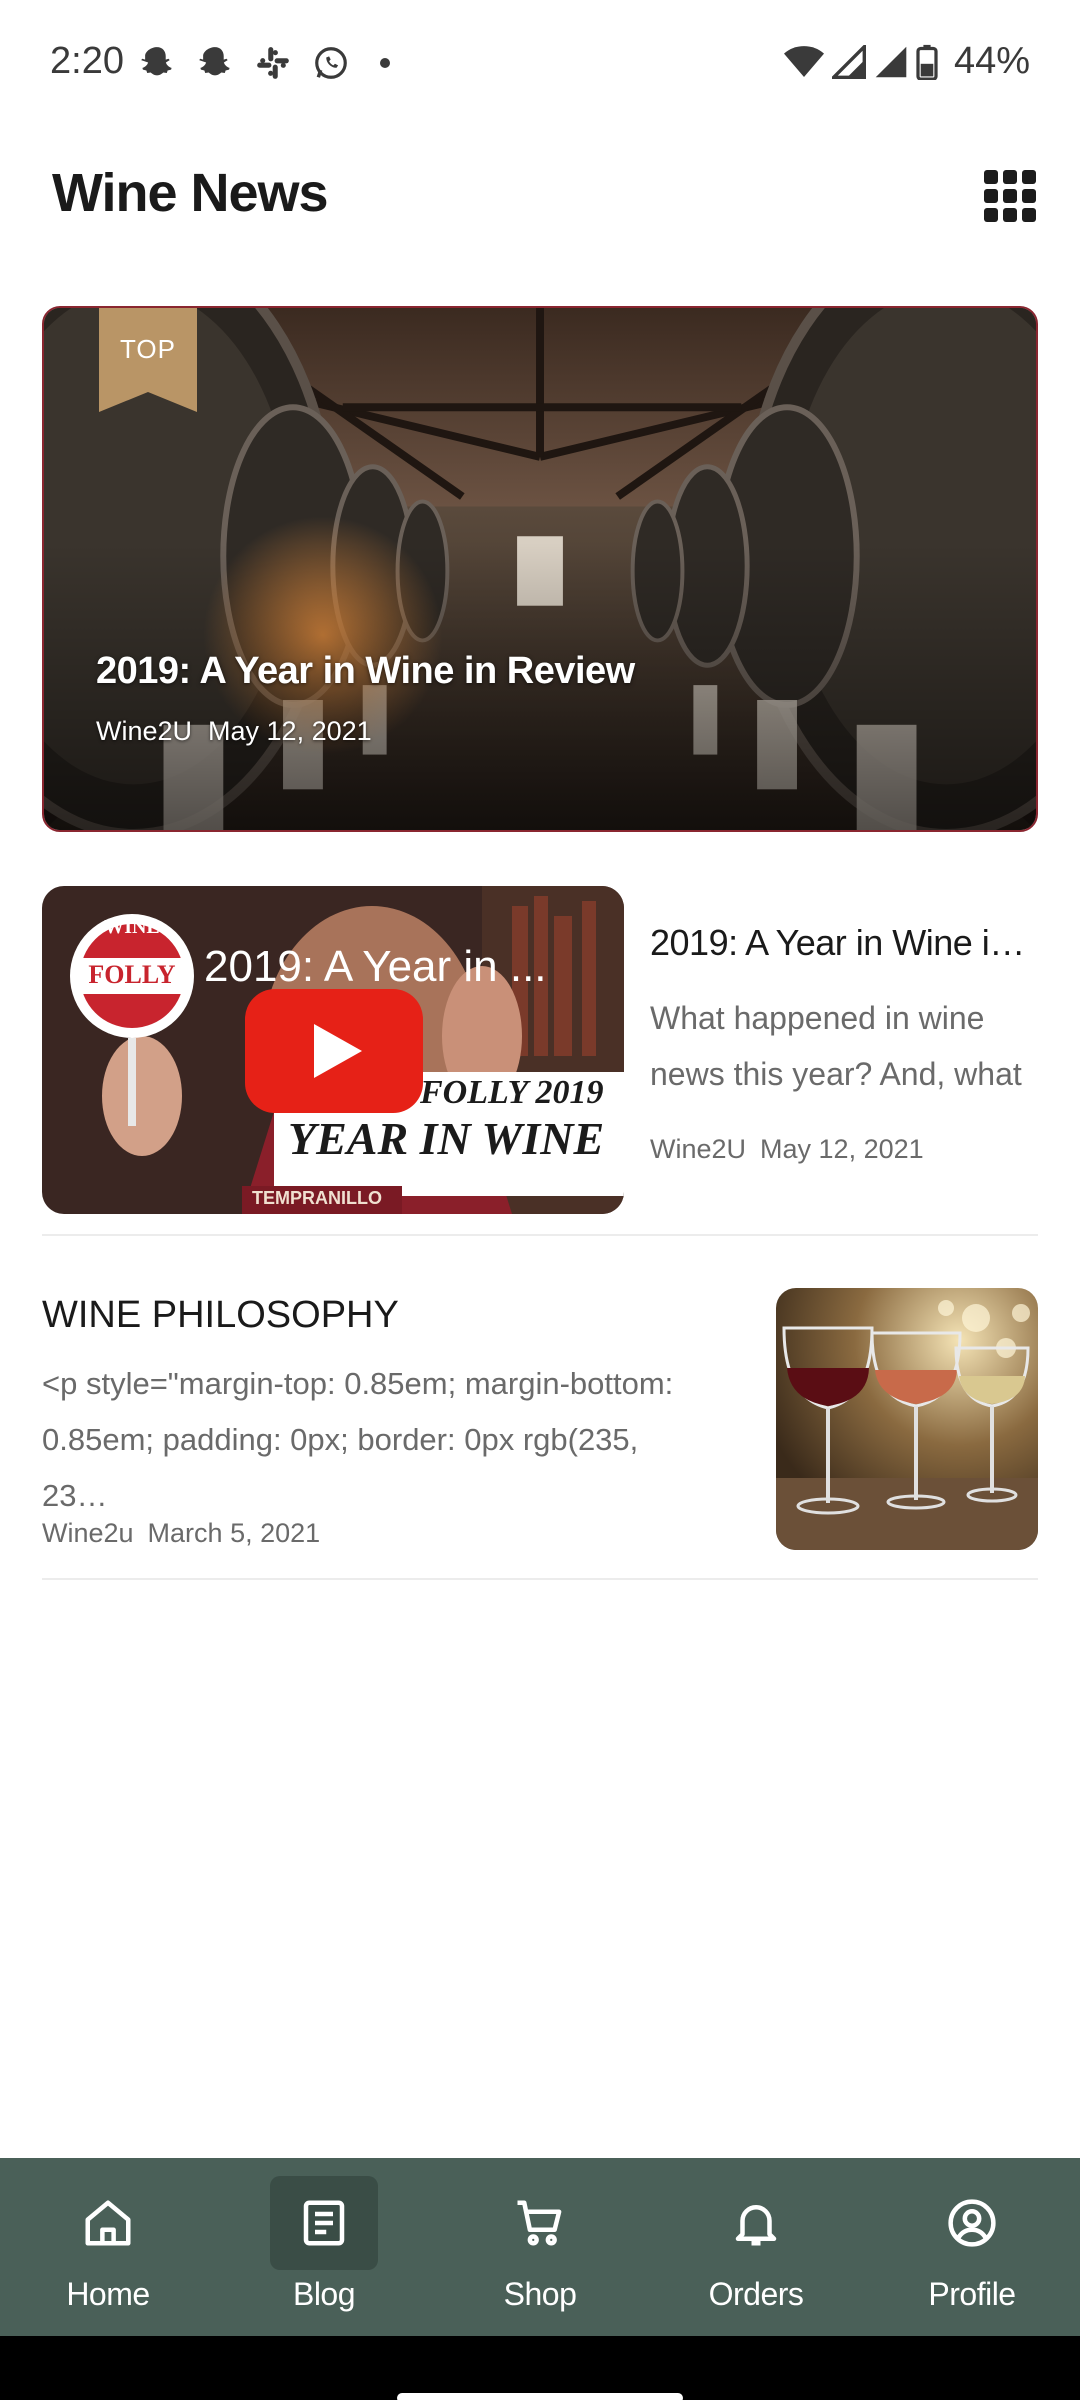  What do you see at coordinates (132, 927) in the screenshot?
I see `video-logo-line1: WINE` at bounding box center [132, 927].